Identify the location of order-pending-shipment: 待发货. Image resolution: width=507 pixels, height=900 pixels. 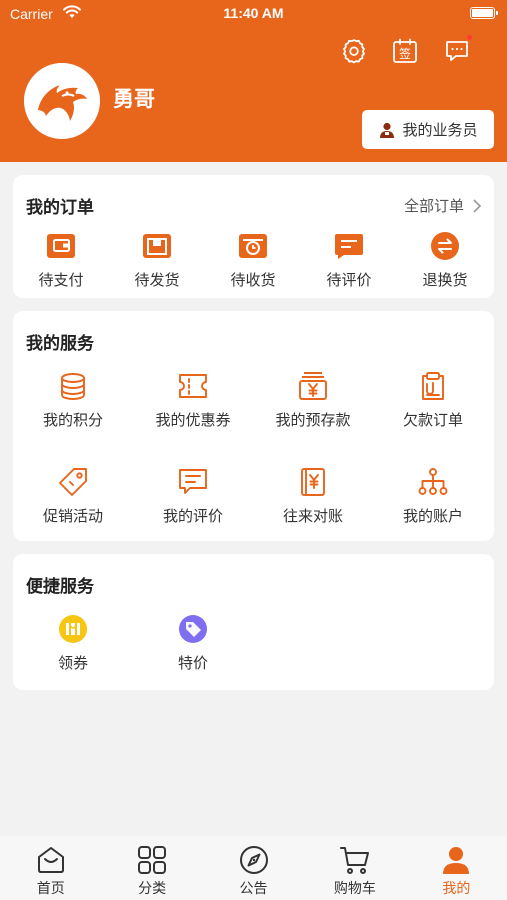
(157, 260).